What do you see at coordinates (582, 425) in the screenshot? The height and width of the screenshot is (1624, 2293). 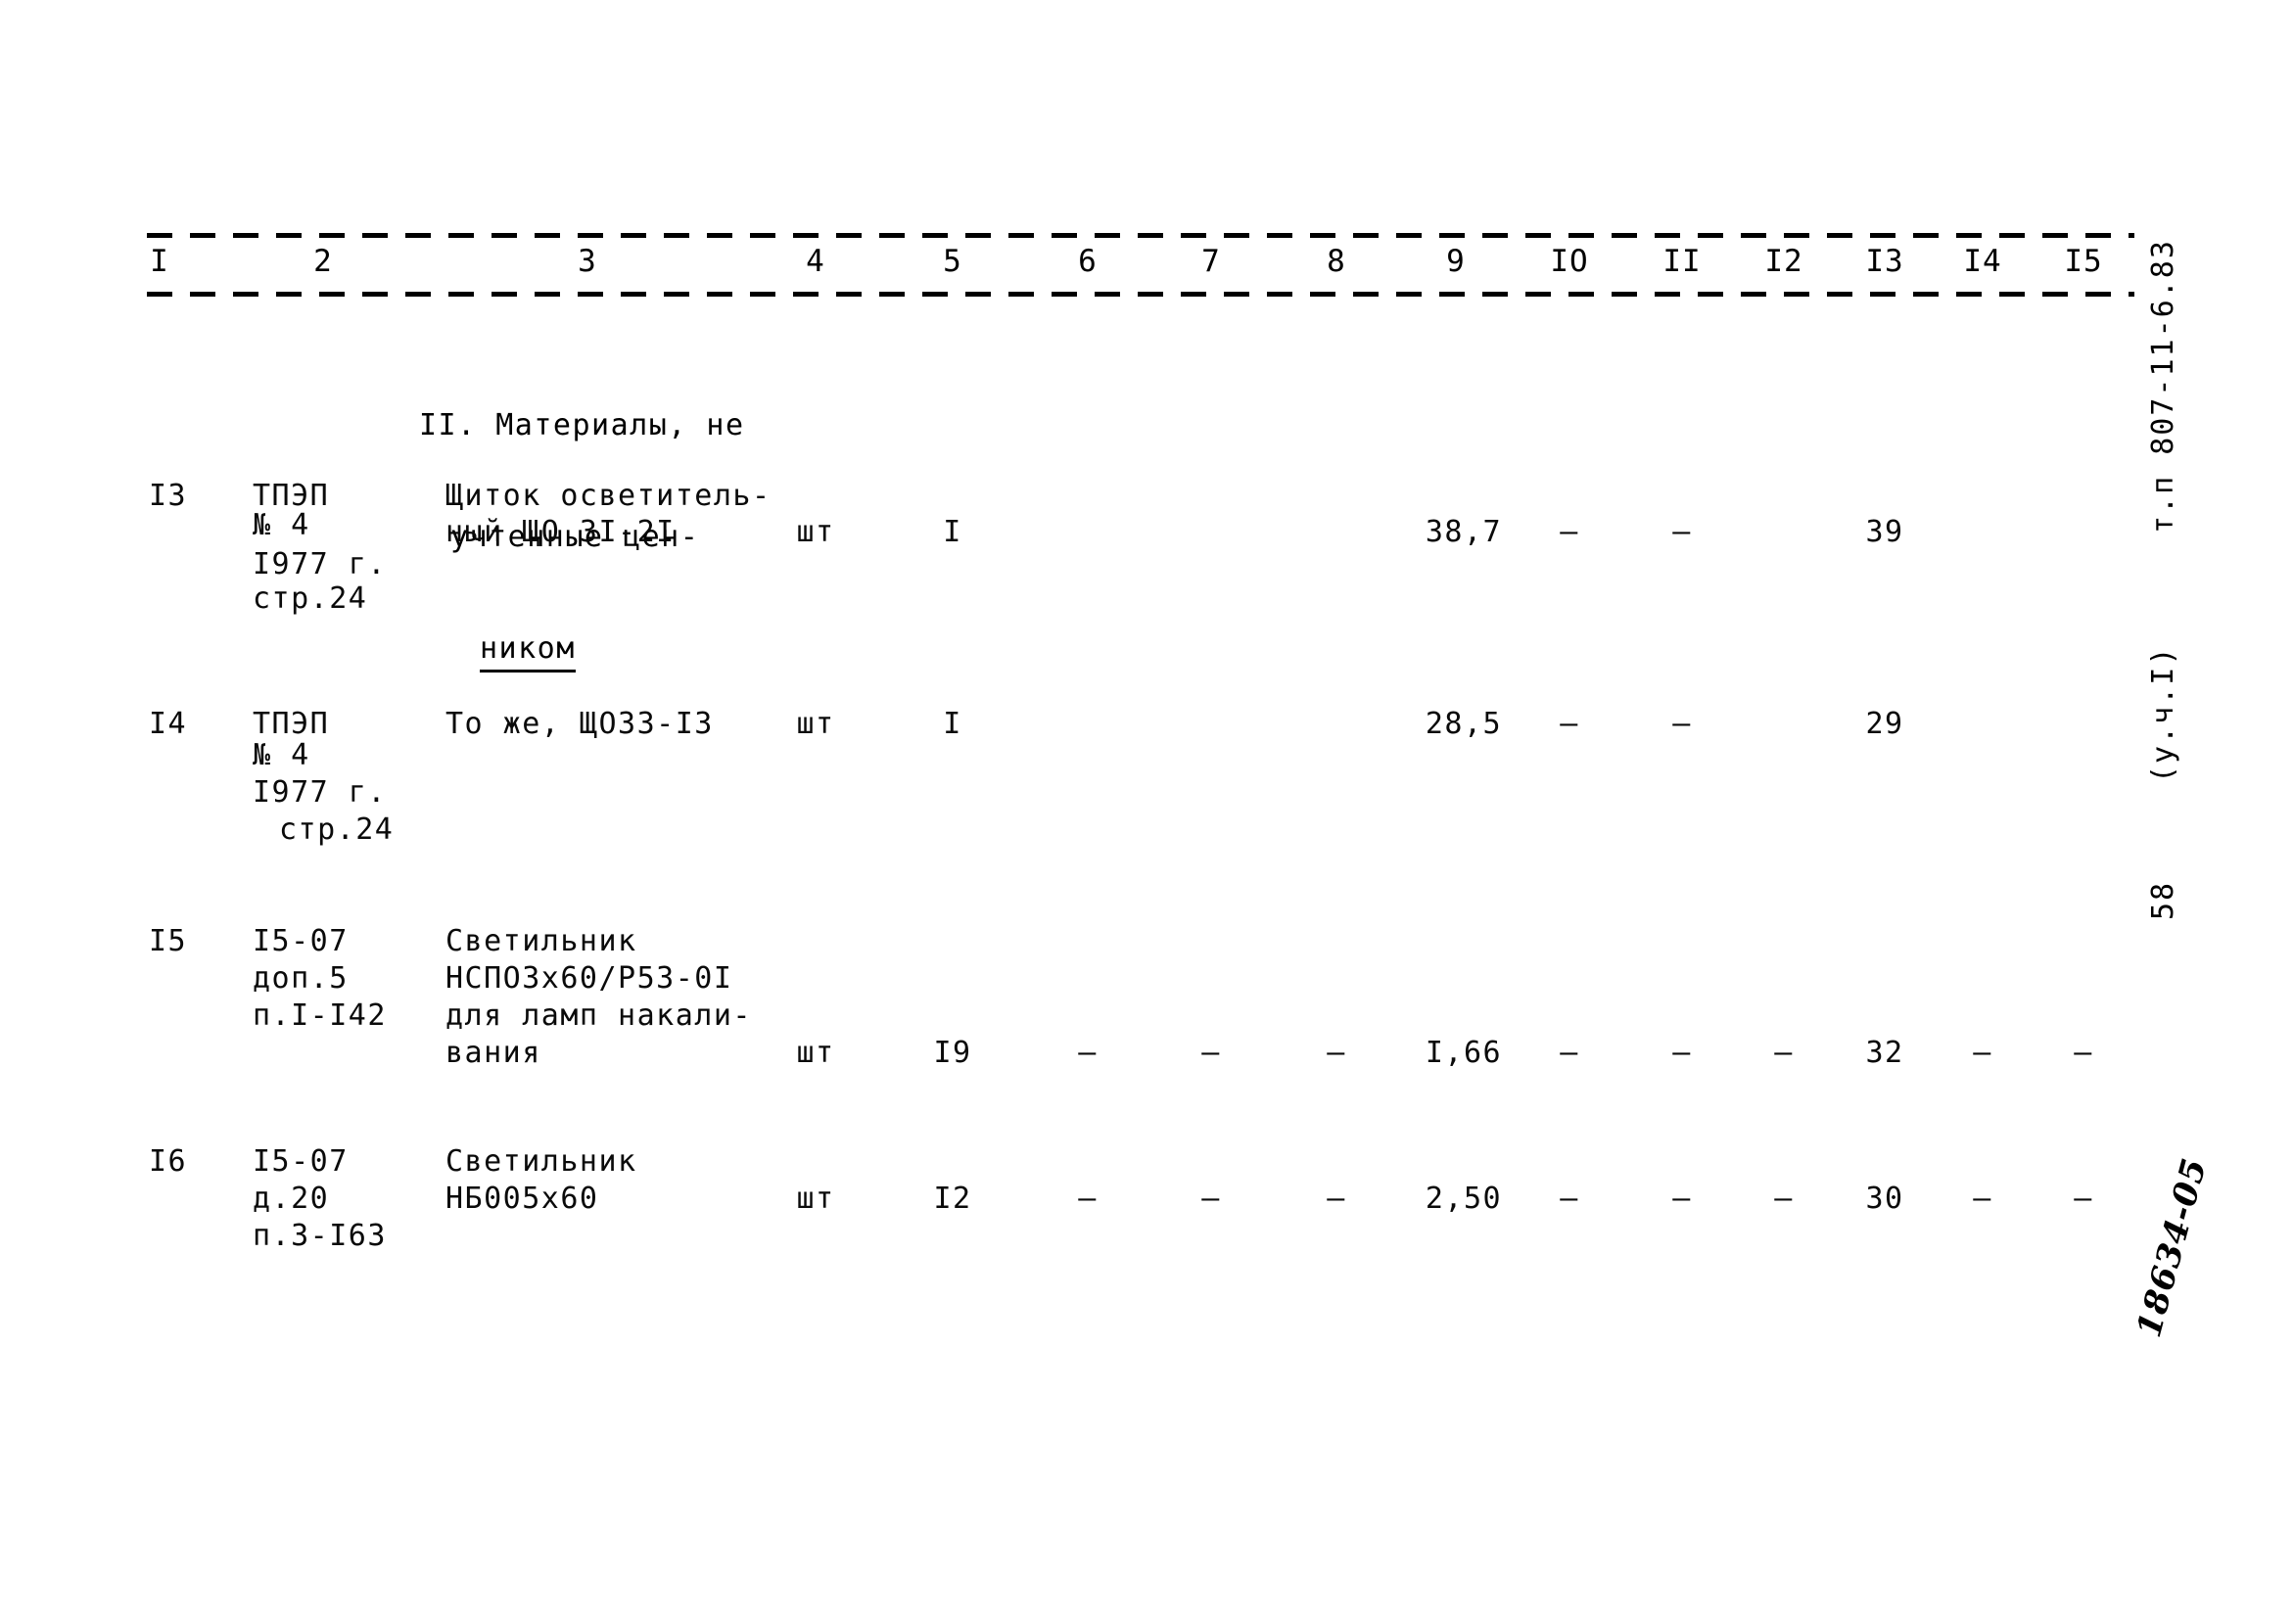 I see `section-heading-line-1: II. Материалы, не` at bounding box center [582, 425].